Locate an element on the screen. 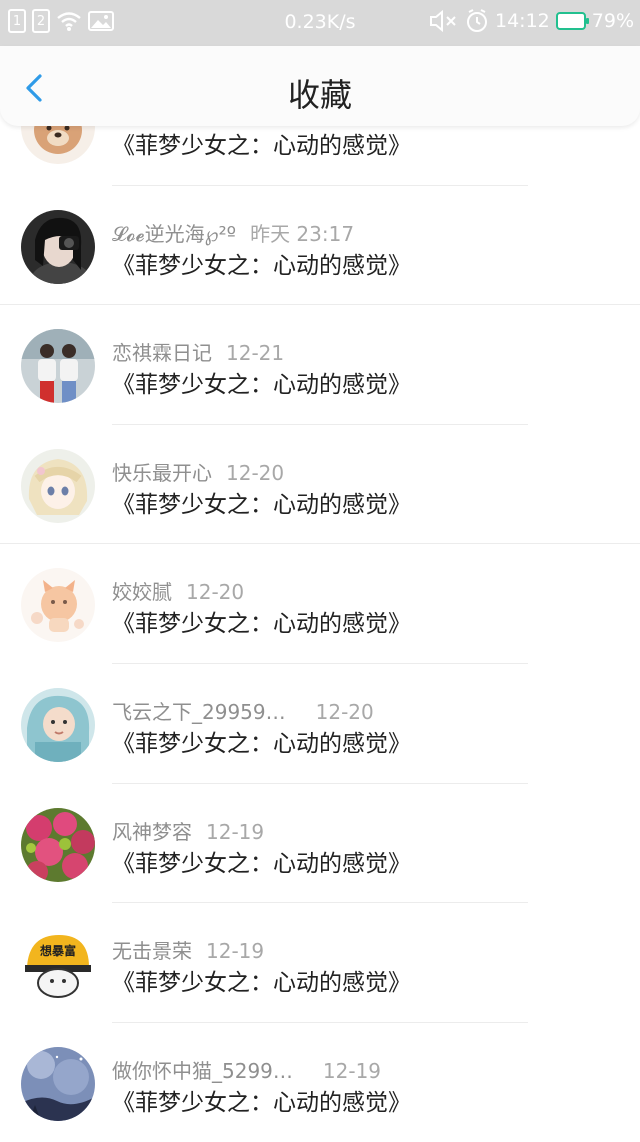 The image size is (640, 1142). battery-icon is located at coordinates (572, 21).